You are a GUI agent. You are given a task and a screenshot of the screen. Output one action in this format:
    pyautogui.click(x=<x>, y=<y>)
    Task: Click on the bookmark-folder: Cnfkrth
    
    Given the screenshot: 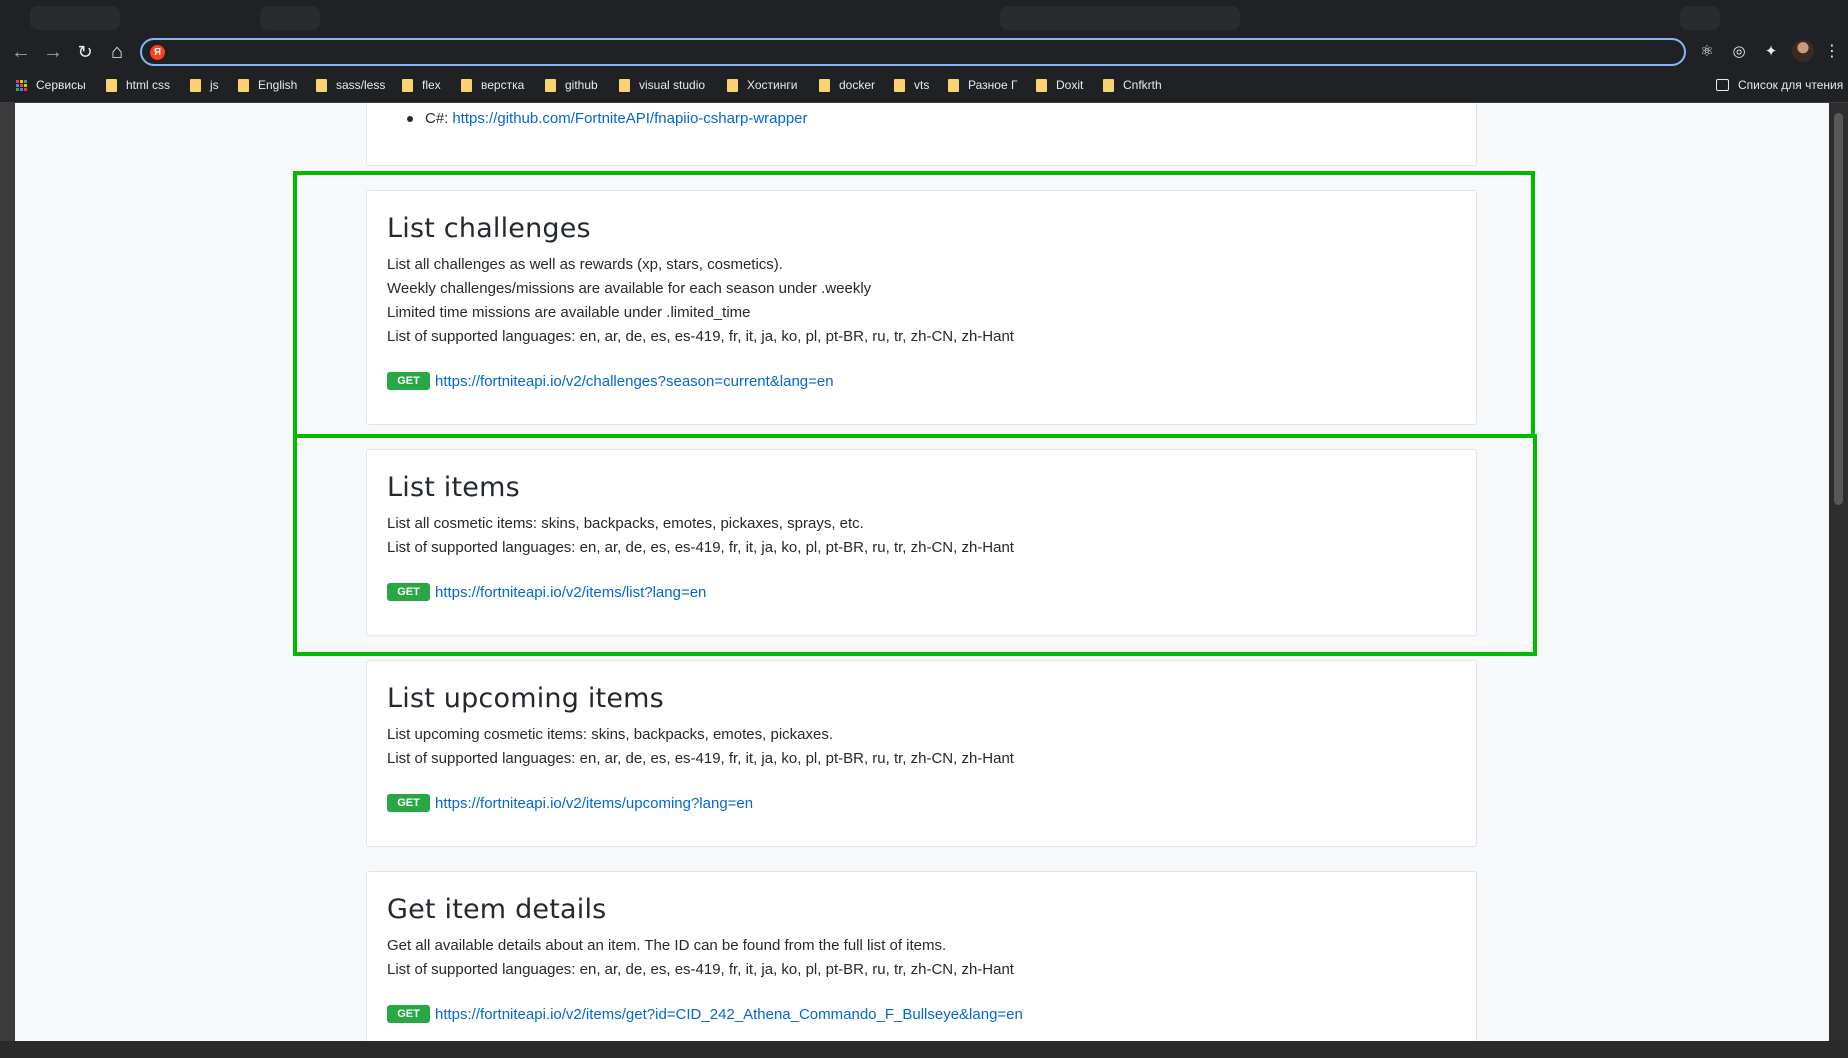 What is the action you would take?
    pyautogui.click(x=1132, y=85)
    